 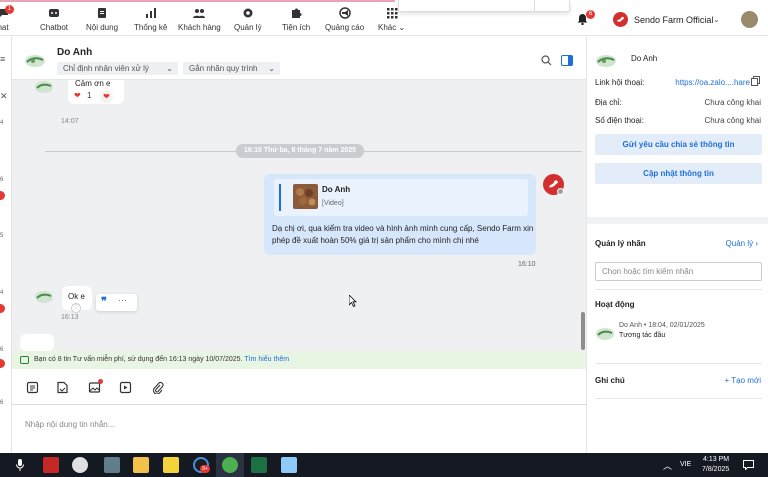 What do you see at coordinates (676, 325) in the screenshot?
I see `activity-time: 18:04, 02/01/2025` at bounding box center [676, 325].